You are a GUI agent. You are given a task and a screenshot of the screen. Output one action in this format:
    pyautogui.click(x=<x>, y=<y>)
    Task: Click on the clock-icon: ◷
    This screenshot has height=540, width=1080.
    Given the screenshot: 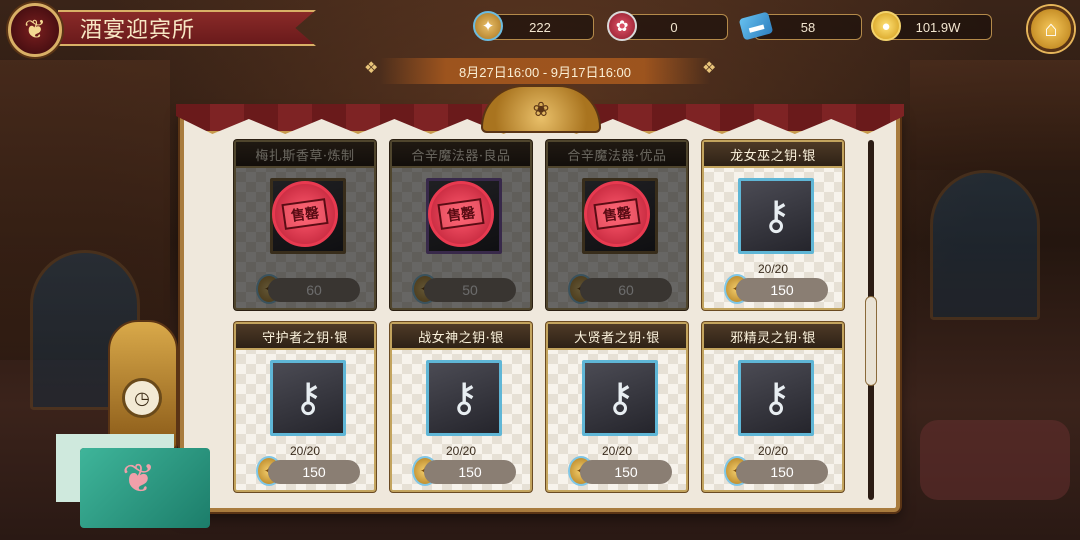 What is the action you would take?
    pyautogui.click(x=142, y=398)
    